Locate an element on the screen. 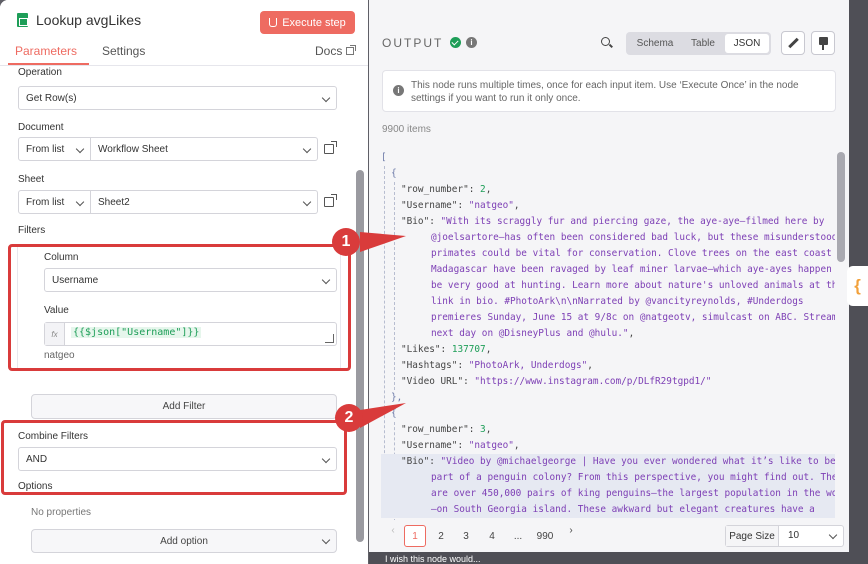 This screenshot has height=564, width=868. annotation-arrows is located at coordinates (383, 330).